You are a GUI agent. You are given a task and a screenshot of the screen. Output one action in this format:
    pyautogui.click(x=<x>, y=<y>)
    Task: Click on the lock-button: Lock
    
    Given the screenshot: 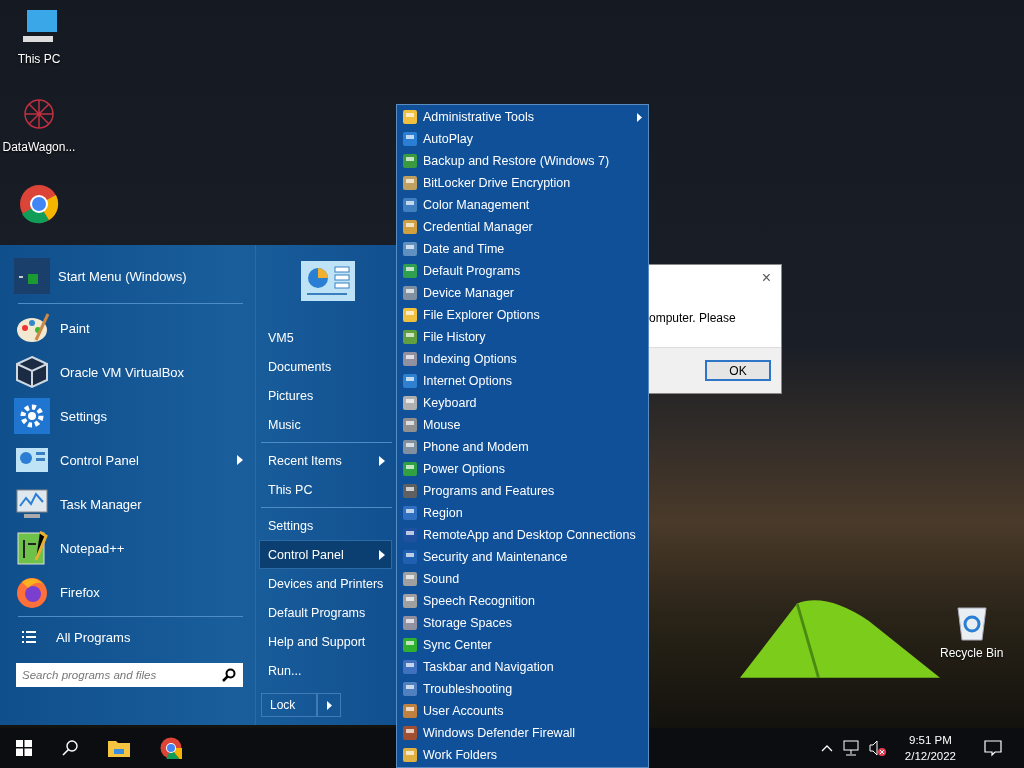 What is the action you would take?
    pyautogui.click(x=289, y=705)
    